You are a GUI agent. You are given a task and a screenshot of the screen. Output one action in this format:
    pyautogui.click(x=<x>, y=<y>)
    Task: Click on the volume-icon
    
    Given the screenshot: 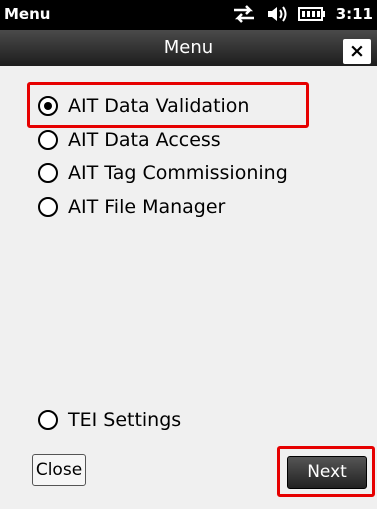 What is the action you would take?
    pyautogui.click(x=277, y=14)
    